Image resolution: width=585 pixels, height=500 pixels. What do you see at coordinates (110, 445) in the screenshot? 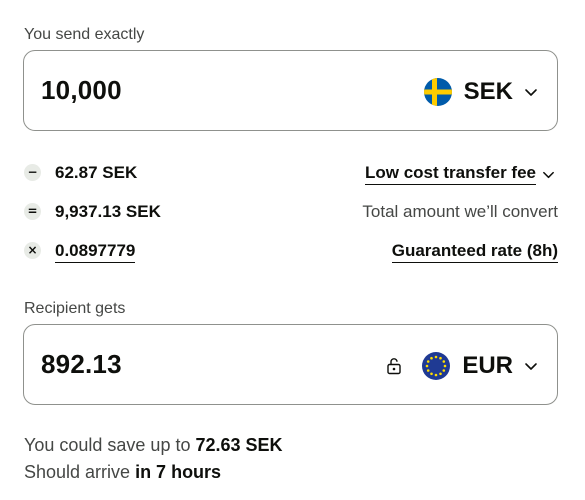
I see `savings-prefix: You could save up to` at bounding box center [110, 445].